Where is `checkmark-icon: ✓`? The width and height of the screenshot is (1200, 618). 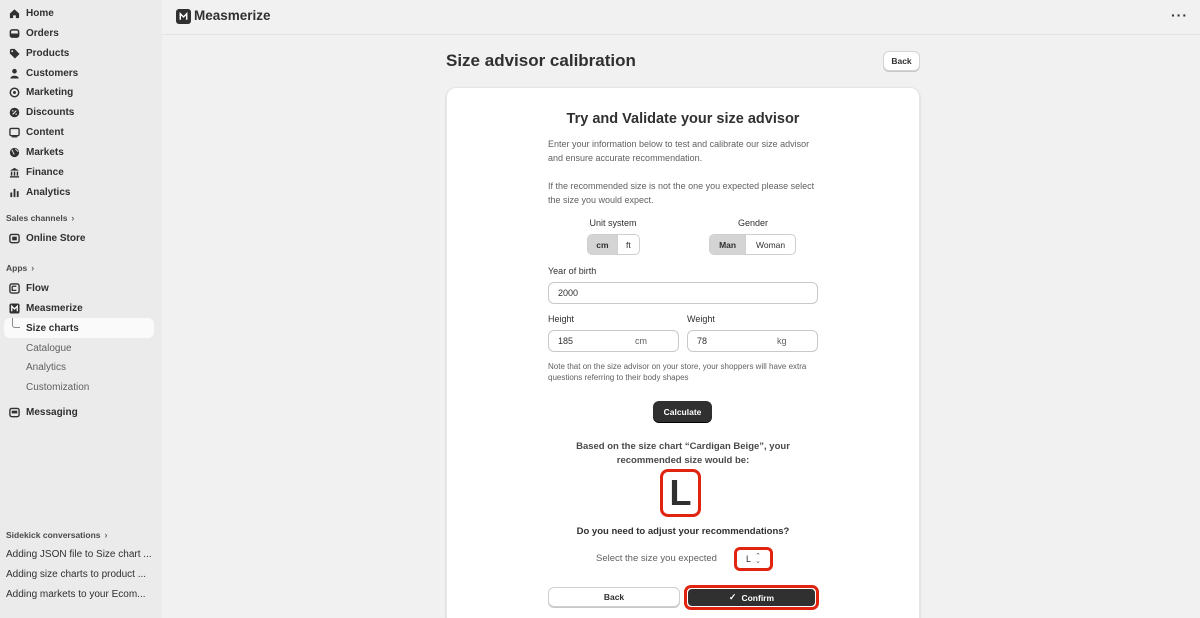
checkmark-icon: ✓ is located at coordinates (732, 597).